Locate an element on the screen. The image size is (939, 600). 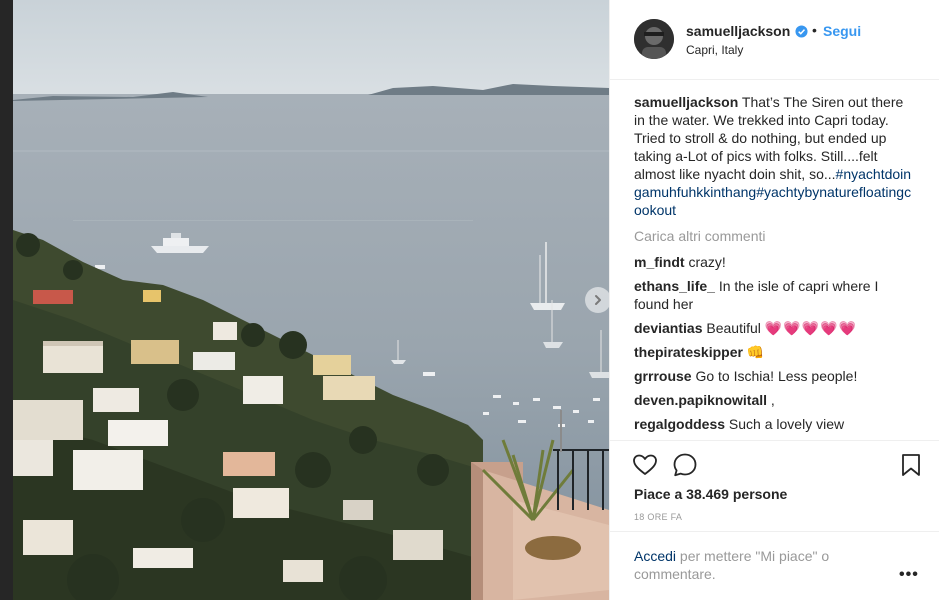
comment-item: regalgoddess Such a lovely view is located at coordinates (774, 424).